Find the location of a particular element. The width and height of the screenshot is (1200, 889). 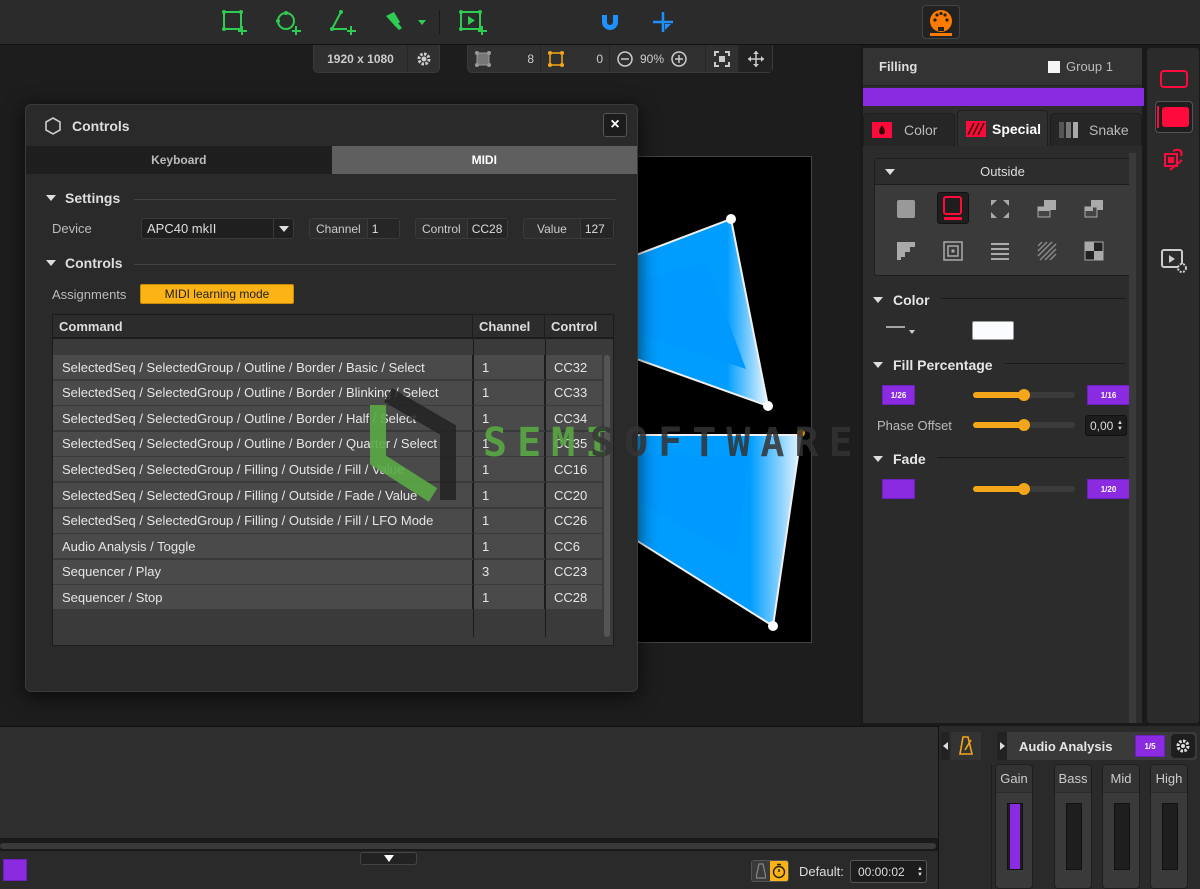

fade-slider is located at coordinates (1024, 489).